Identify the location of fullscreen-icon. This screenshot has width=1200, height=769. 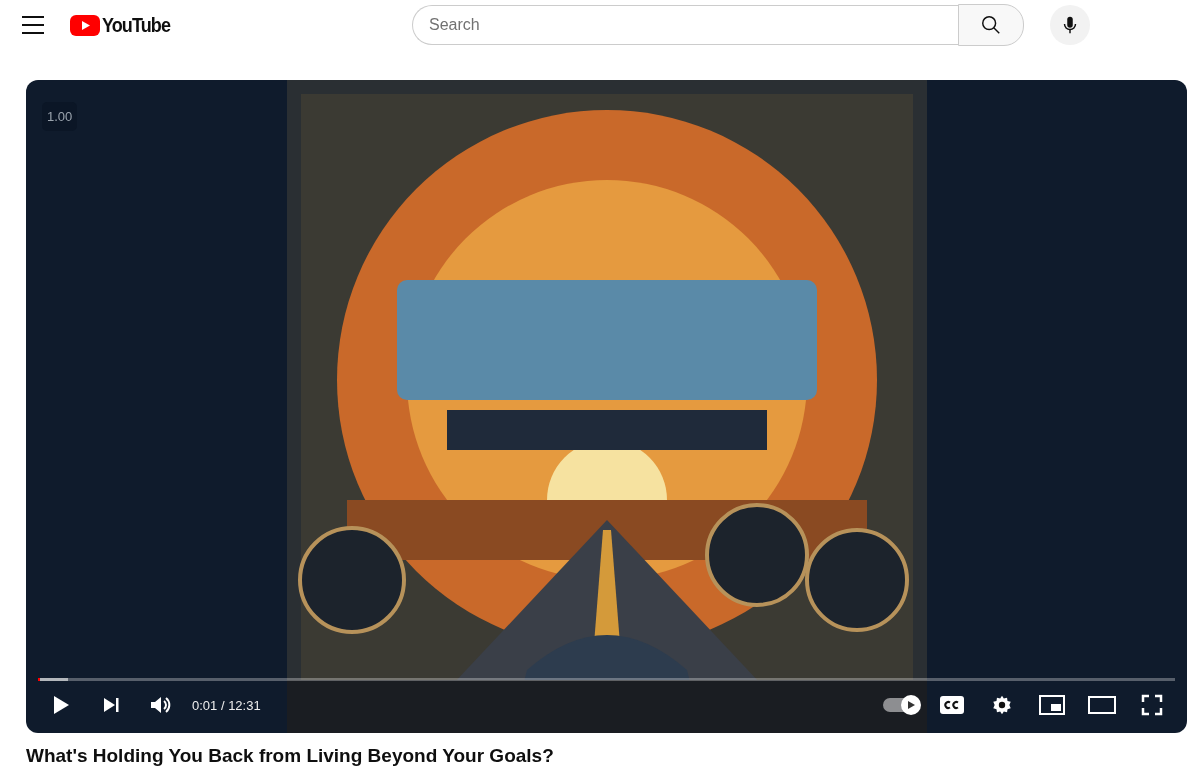
(1152, 705).